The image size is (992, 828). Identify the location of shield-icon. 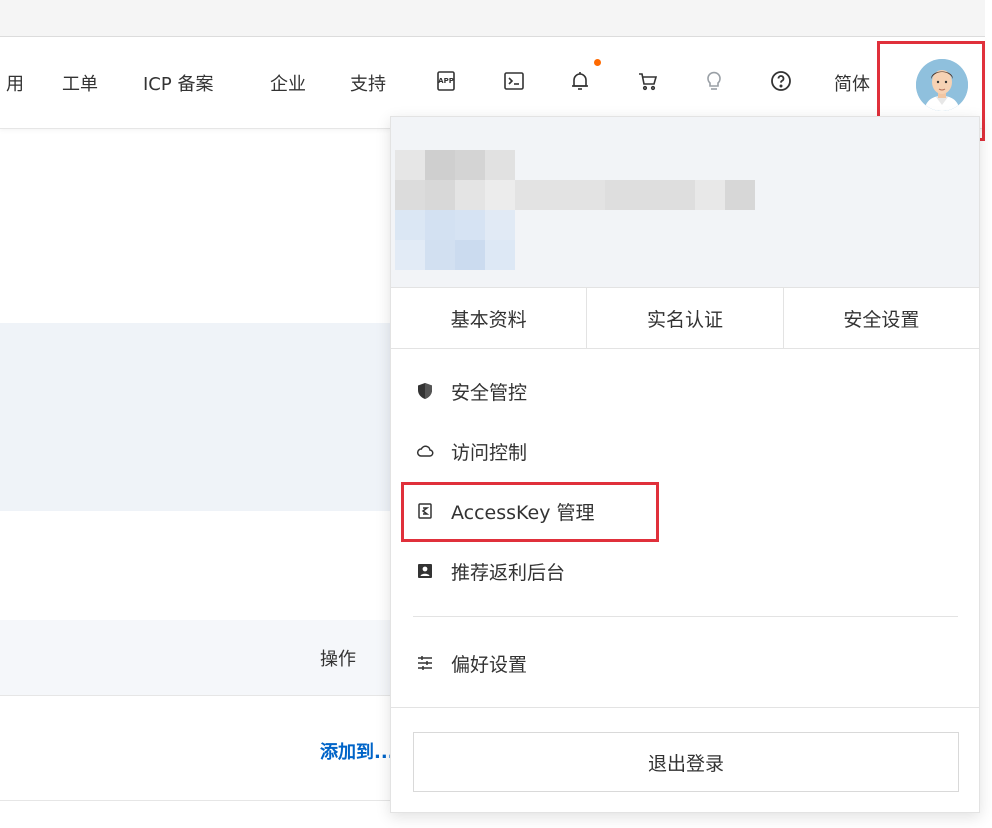
(425, 391).